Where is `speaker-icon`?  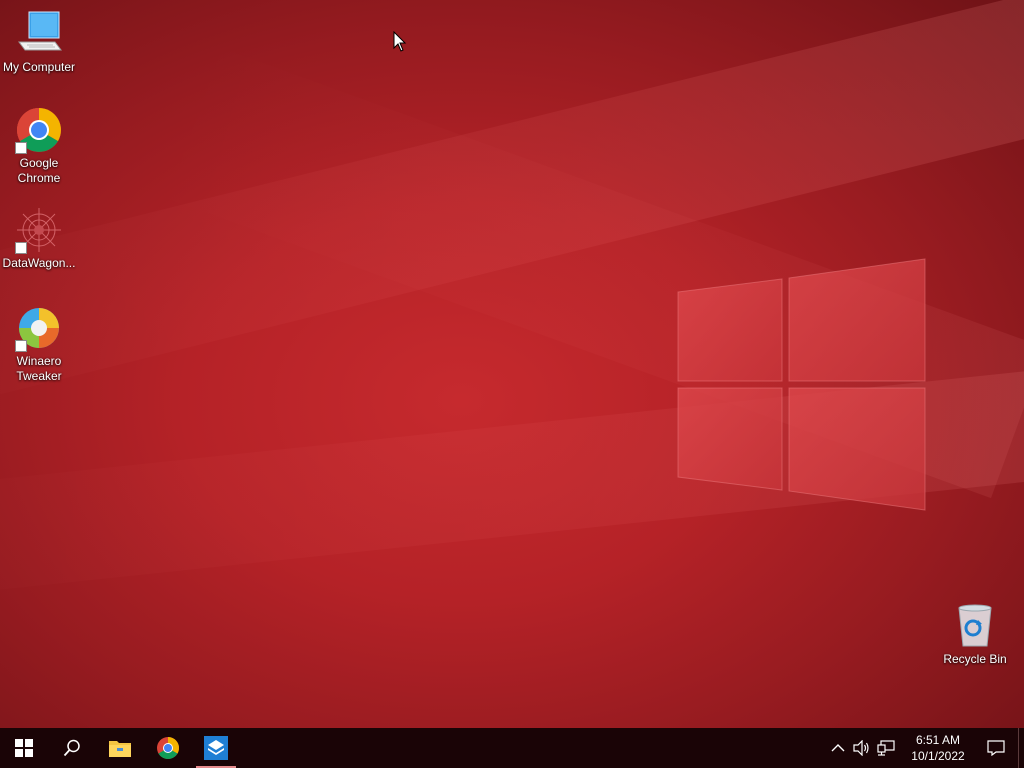
speaker-icon is located at coordinates (861, 748).